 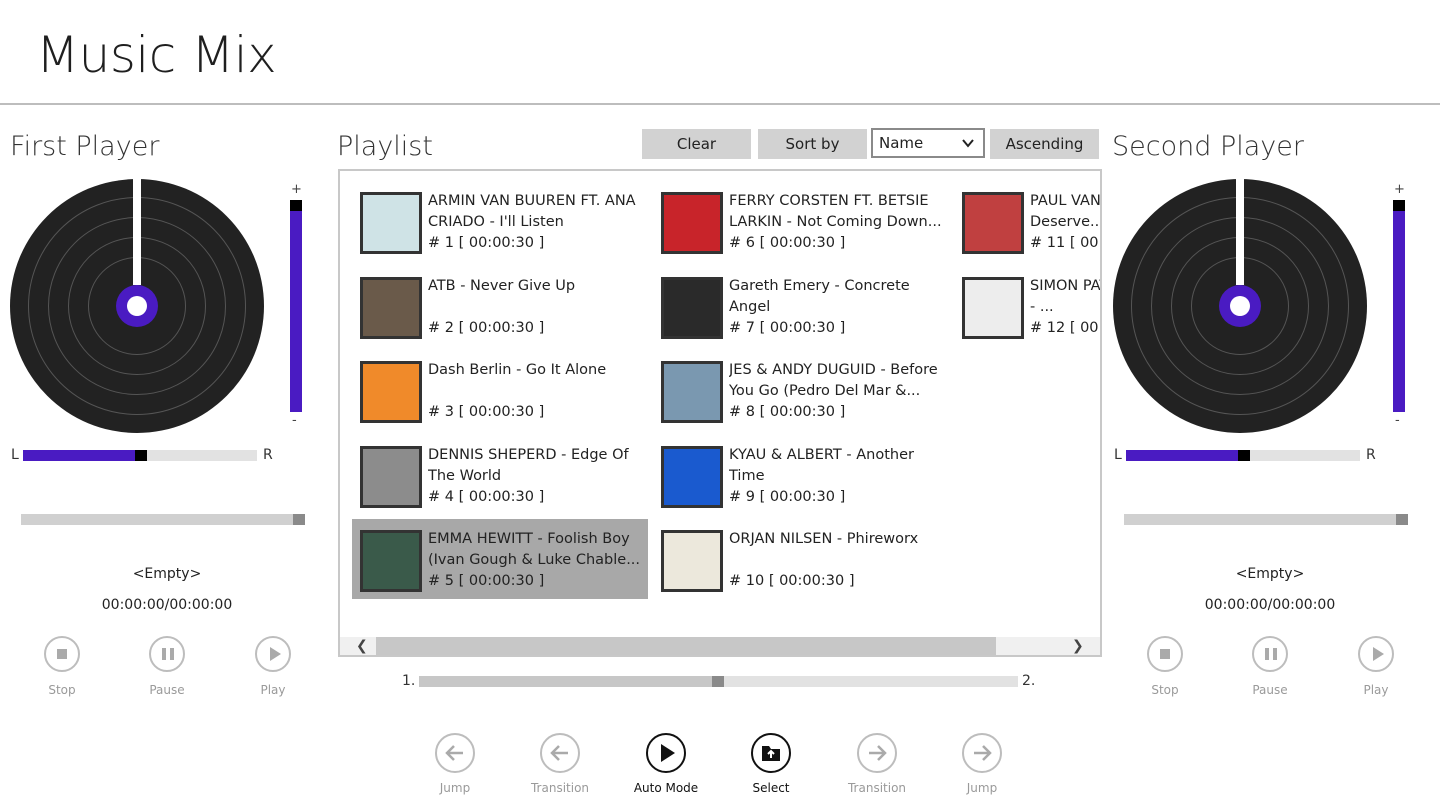 I want to click on crossfader-fill, so click(x=565, y=681).